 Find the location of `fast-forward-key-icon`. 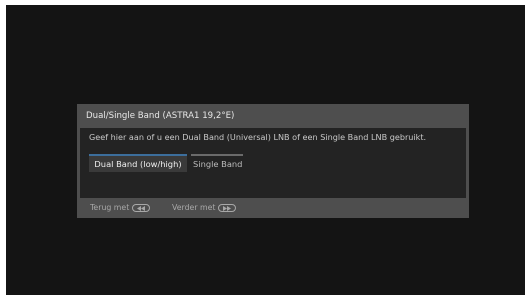

fast-forward-key-icon is located at coordinates (227, 208).